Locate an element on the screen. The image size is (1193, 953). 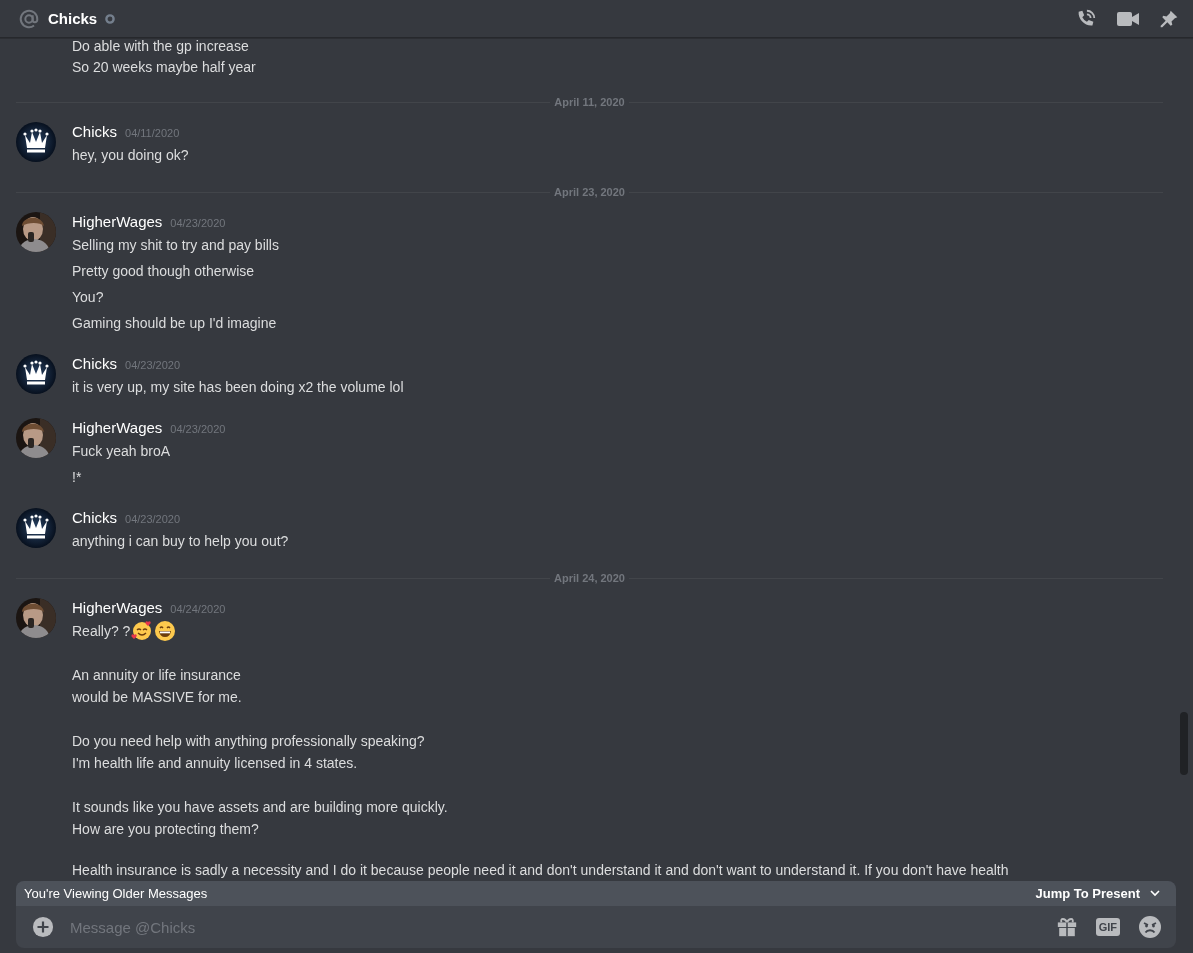
message-text: Fuck yeah broA is located at coordinates (121, 451).